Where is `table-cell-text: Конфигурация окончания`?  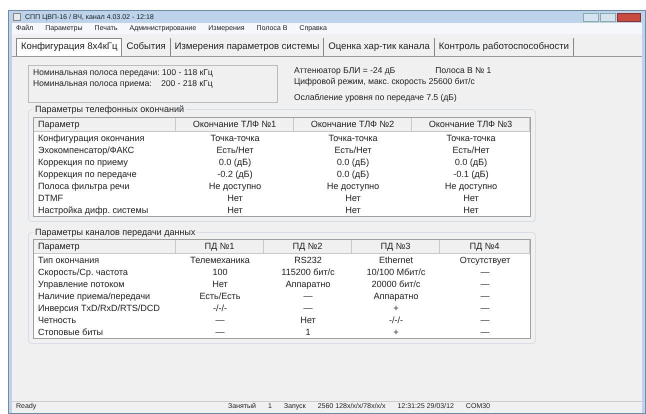
table-cell-text: Конфигурация окончания is located at coordinates (91, 138).